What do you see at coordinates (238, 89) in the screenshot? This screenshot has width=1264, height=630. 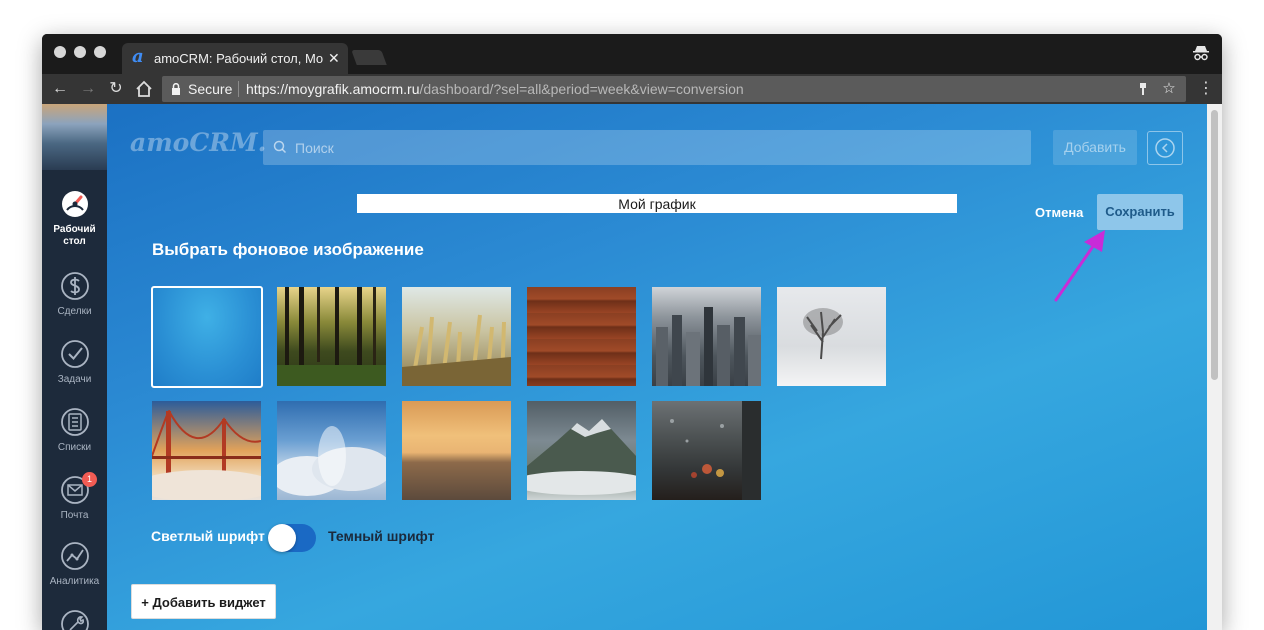 I see `omnibox-divider` at bounding box center [238, 89].